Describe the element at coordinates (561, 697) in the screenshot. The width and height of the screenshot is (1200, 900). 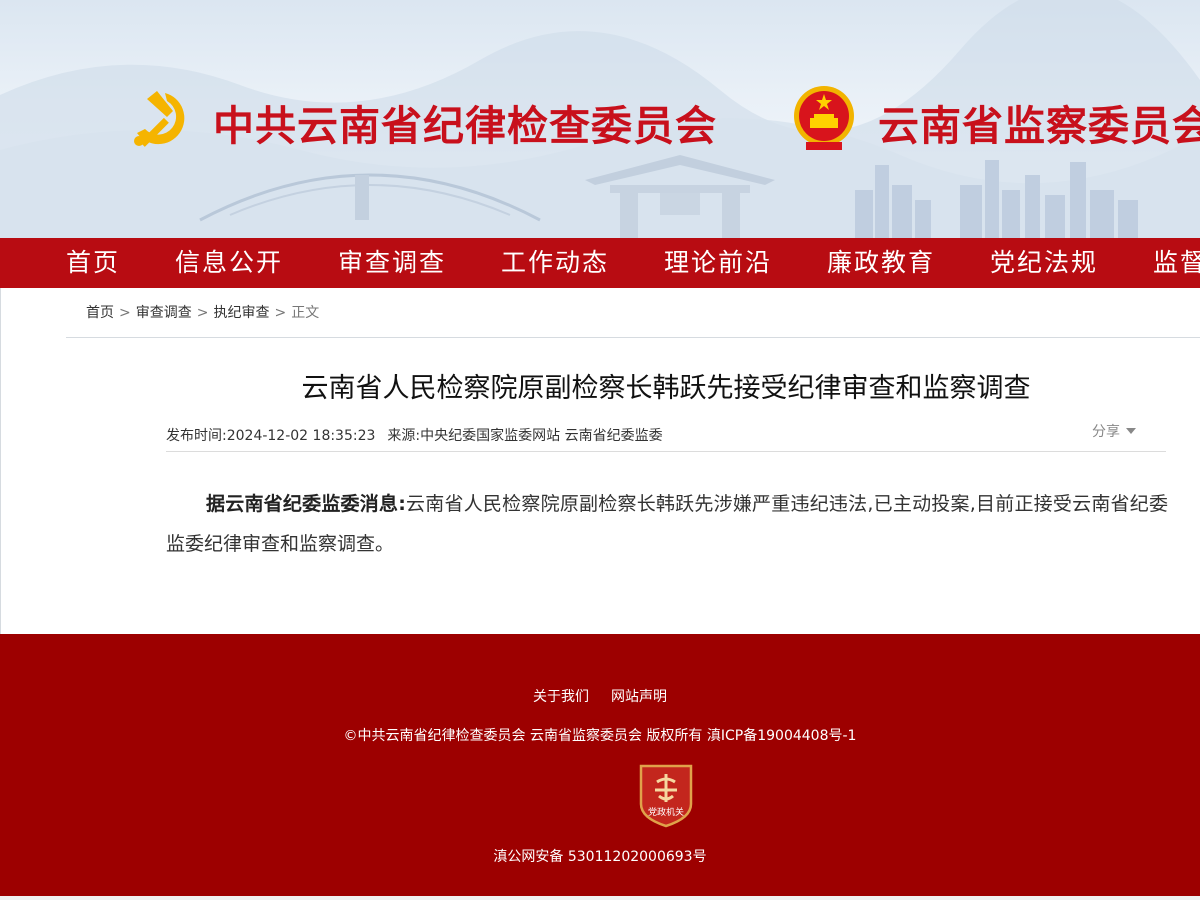
I see `footer-link-about: 关于我们` at that location.